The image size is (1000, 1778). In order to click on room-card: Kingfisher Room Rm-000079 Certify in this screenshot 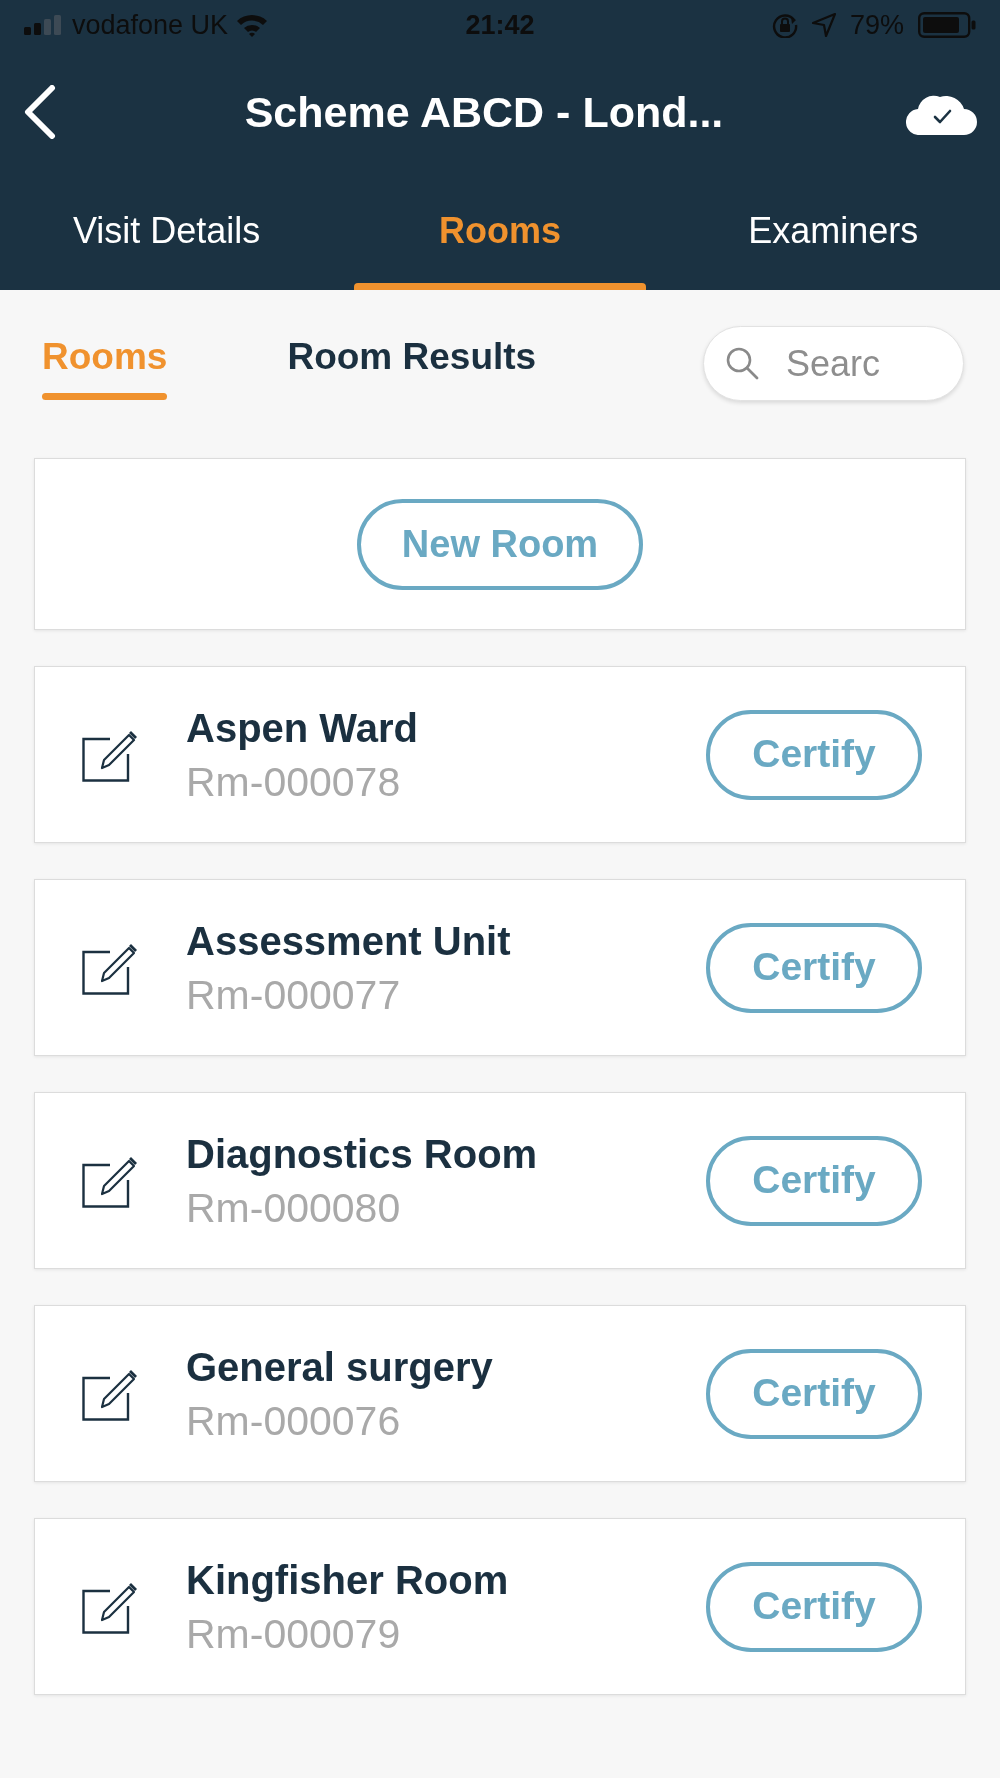, I will do `click(500, 1606)`.